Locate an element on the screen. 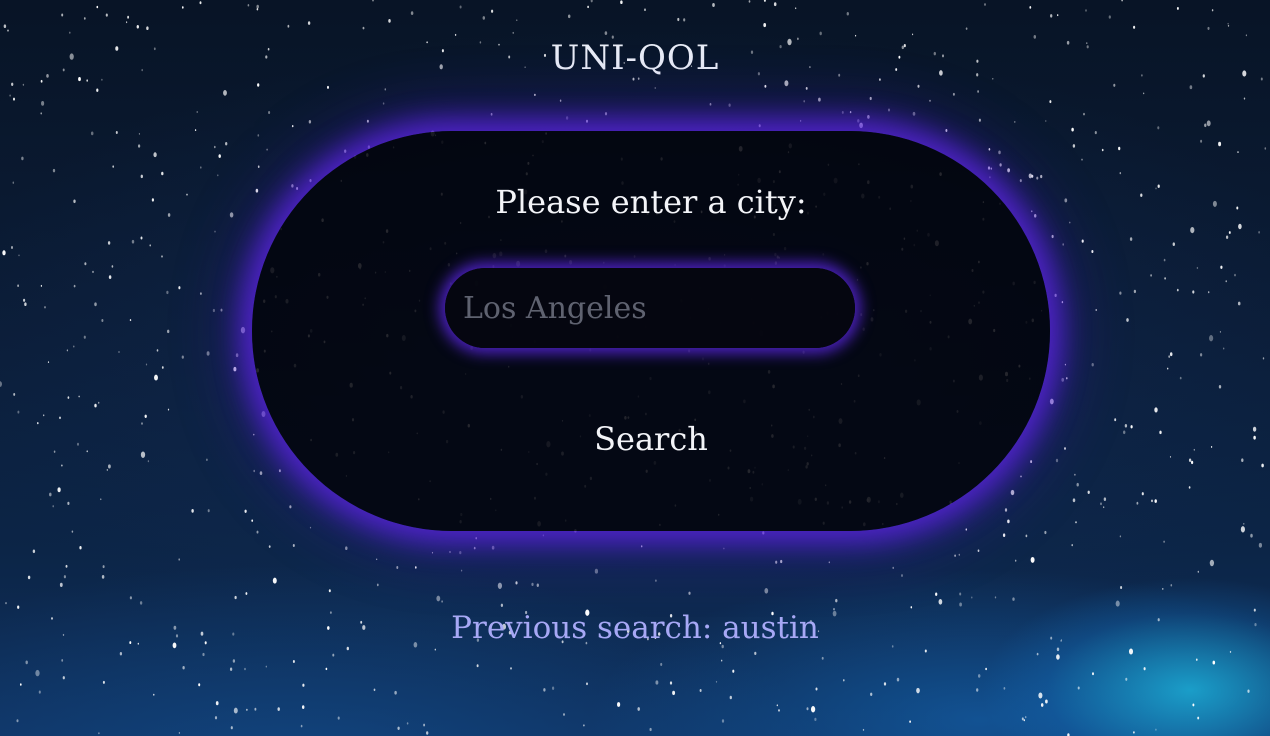 This screenshot has height=736, width=1270. city-prompt-label: Please enter a city: is located at coordinates (651, 202).